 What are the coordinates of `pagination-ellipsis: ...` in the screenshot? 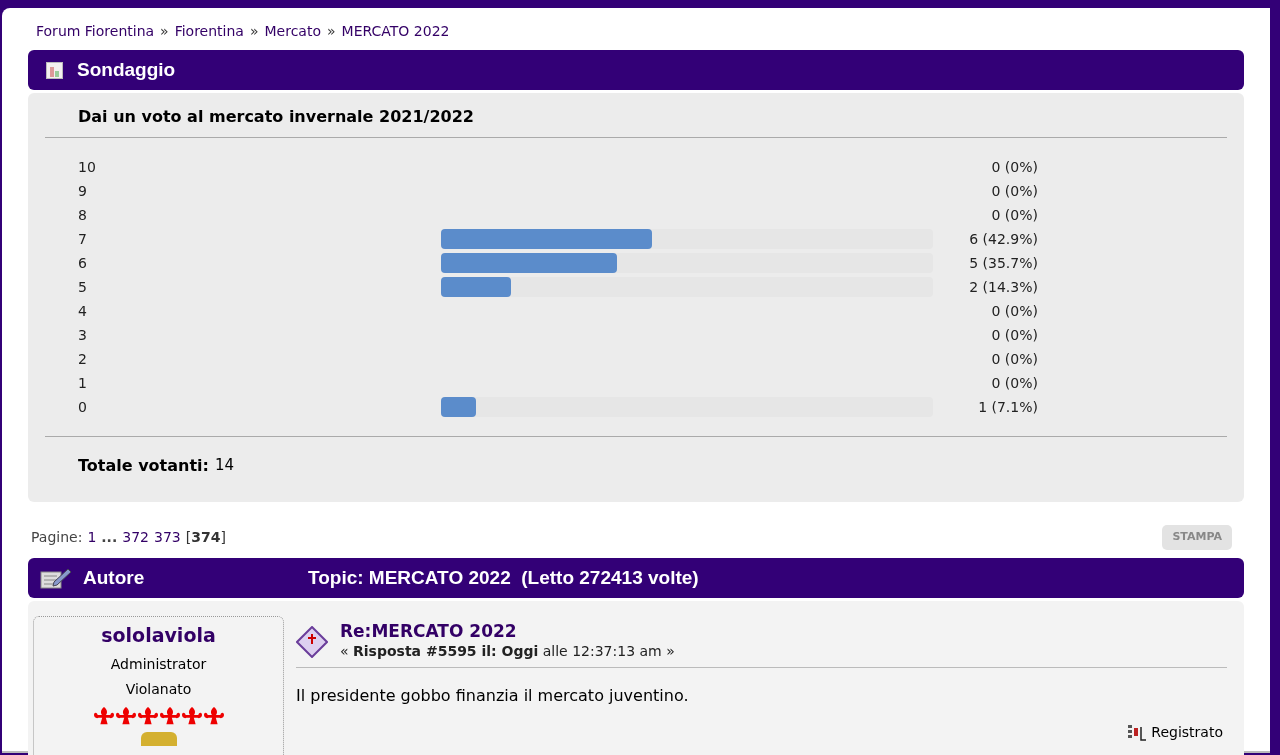 It's located at (109, 537).